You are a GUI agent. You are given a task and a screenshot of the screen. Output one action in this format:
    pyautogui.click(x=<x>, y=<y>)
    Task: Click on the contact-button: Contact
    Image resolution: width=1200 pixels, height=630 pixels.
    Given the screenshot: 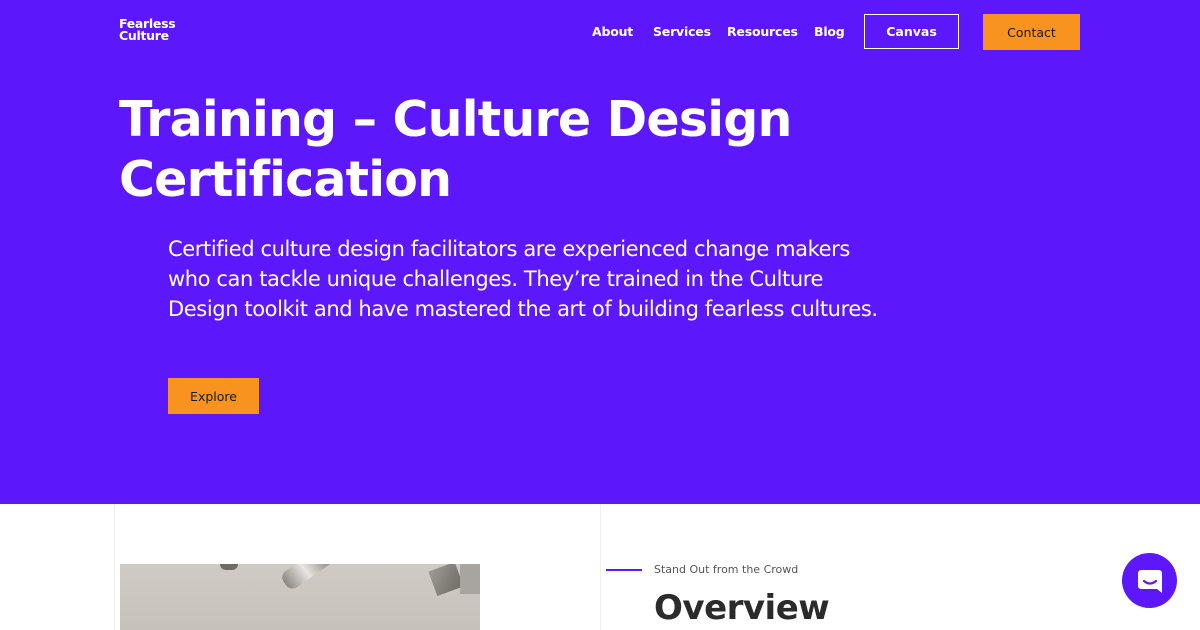 What is the action you would take?
    pyautogui.click(x=1031, y=32)
    